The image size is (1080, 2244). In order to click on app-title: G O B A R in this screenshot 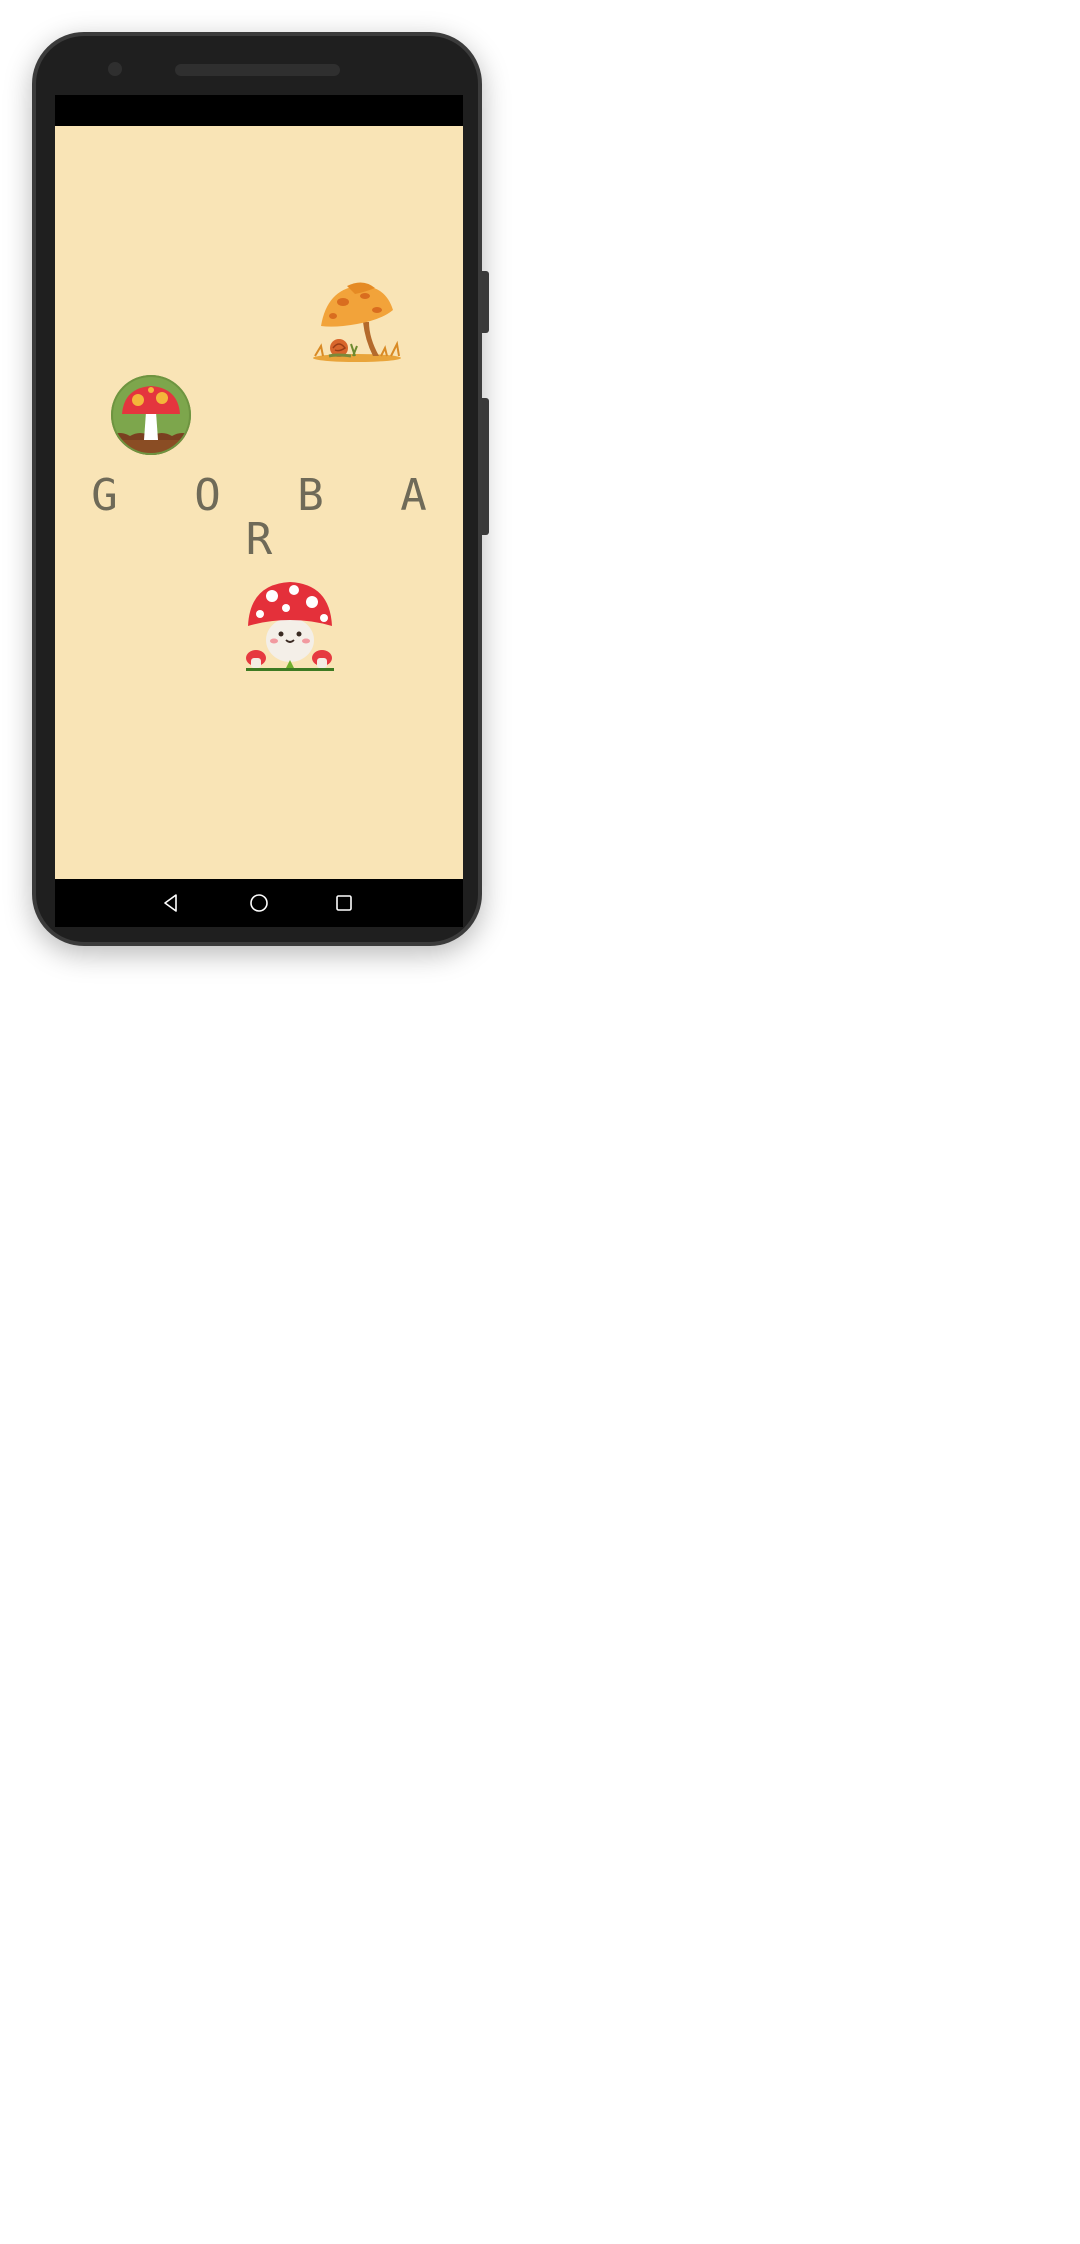, I will do `click(271, 517)`.